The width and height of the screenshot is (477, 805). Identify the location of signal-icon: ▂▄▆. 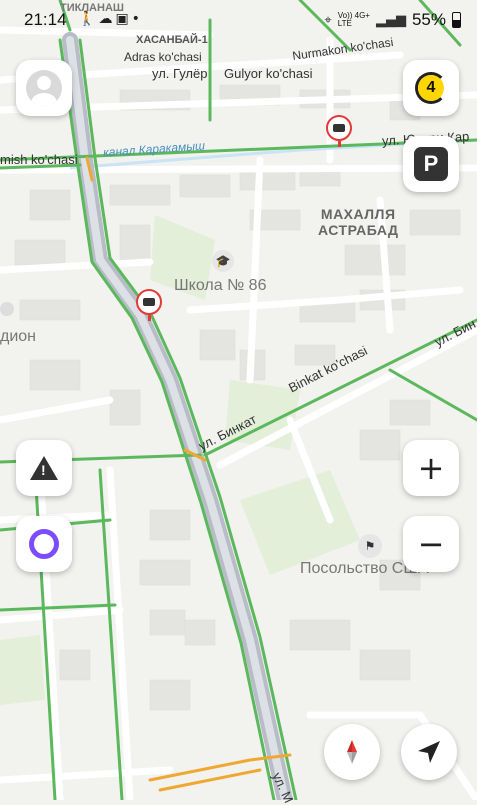
(390, 20).